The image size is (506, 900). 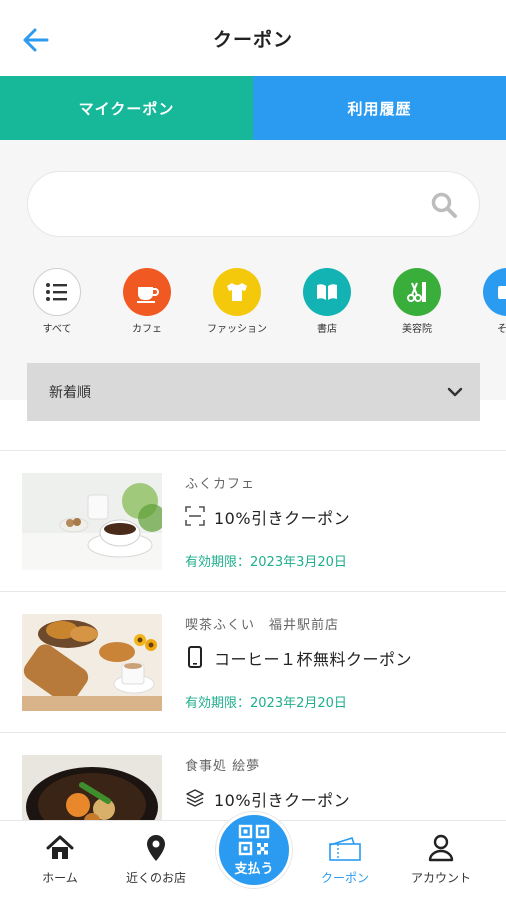 I want to click on tab-usage-history: 利用履歴, so click(x=379, y=108).